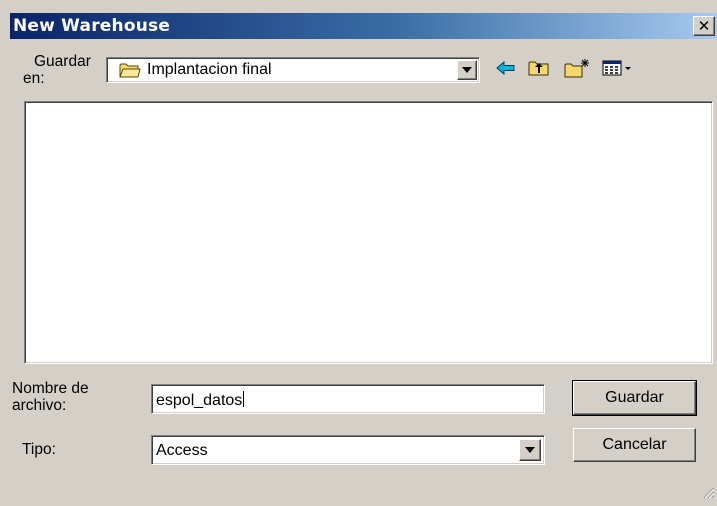  I want to click on location-label: Guardar en:, so click(57, 70).